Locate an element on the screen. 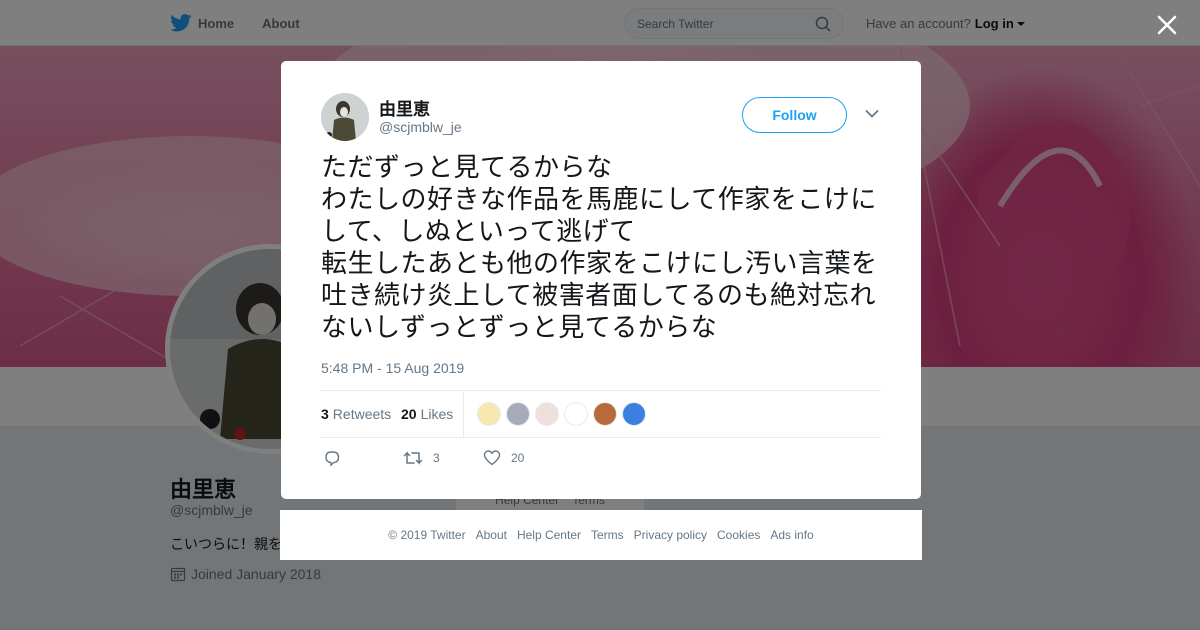 The image size is (1200, 630). retweet-action-count: 3 is located at coordinates (436, 458).